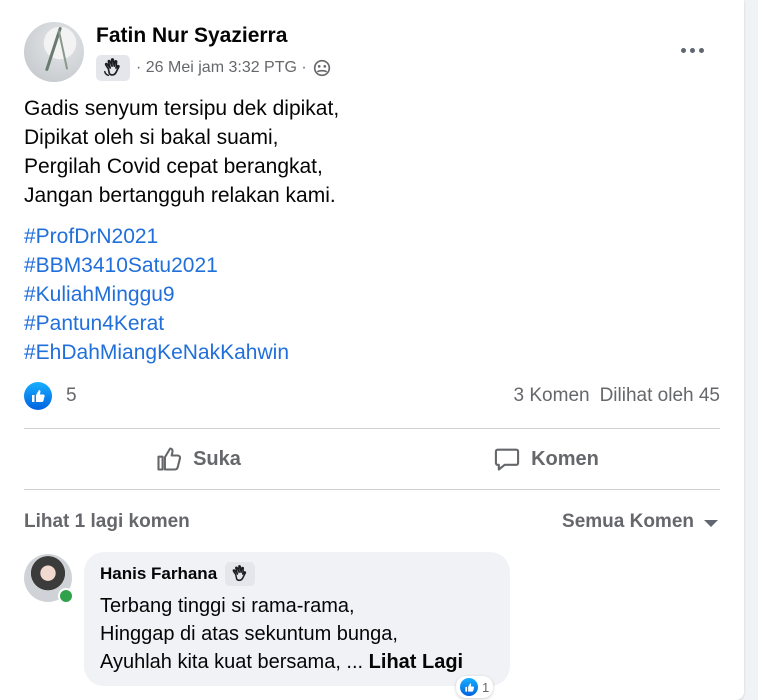 The height and width of the screenshot is (700, 758). What do you see at coordinates (191, 36) in the screenshot?
I see `author-name: Fatin Nur Syazierra` at bounding box center [191, 36].